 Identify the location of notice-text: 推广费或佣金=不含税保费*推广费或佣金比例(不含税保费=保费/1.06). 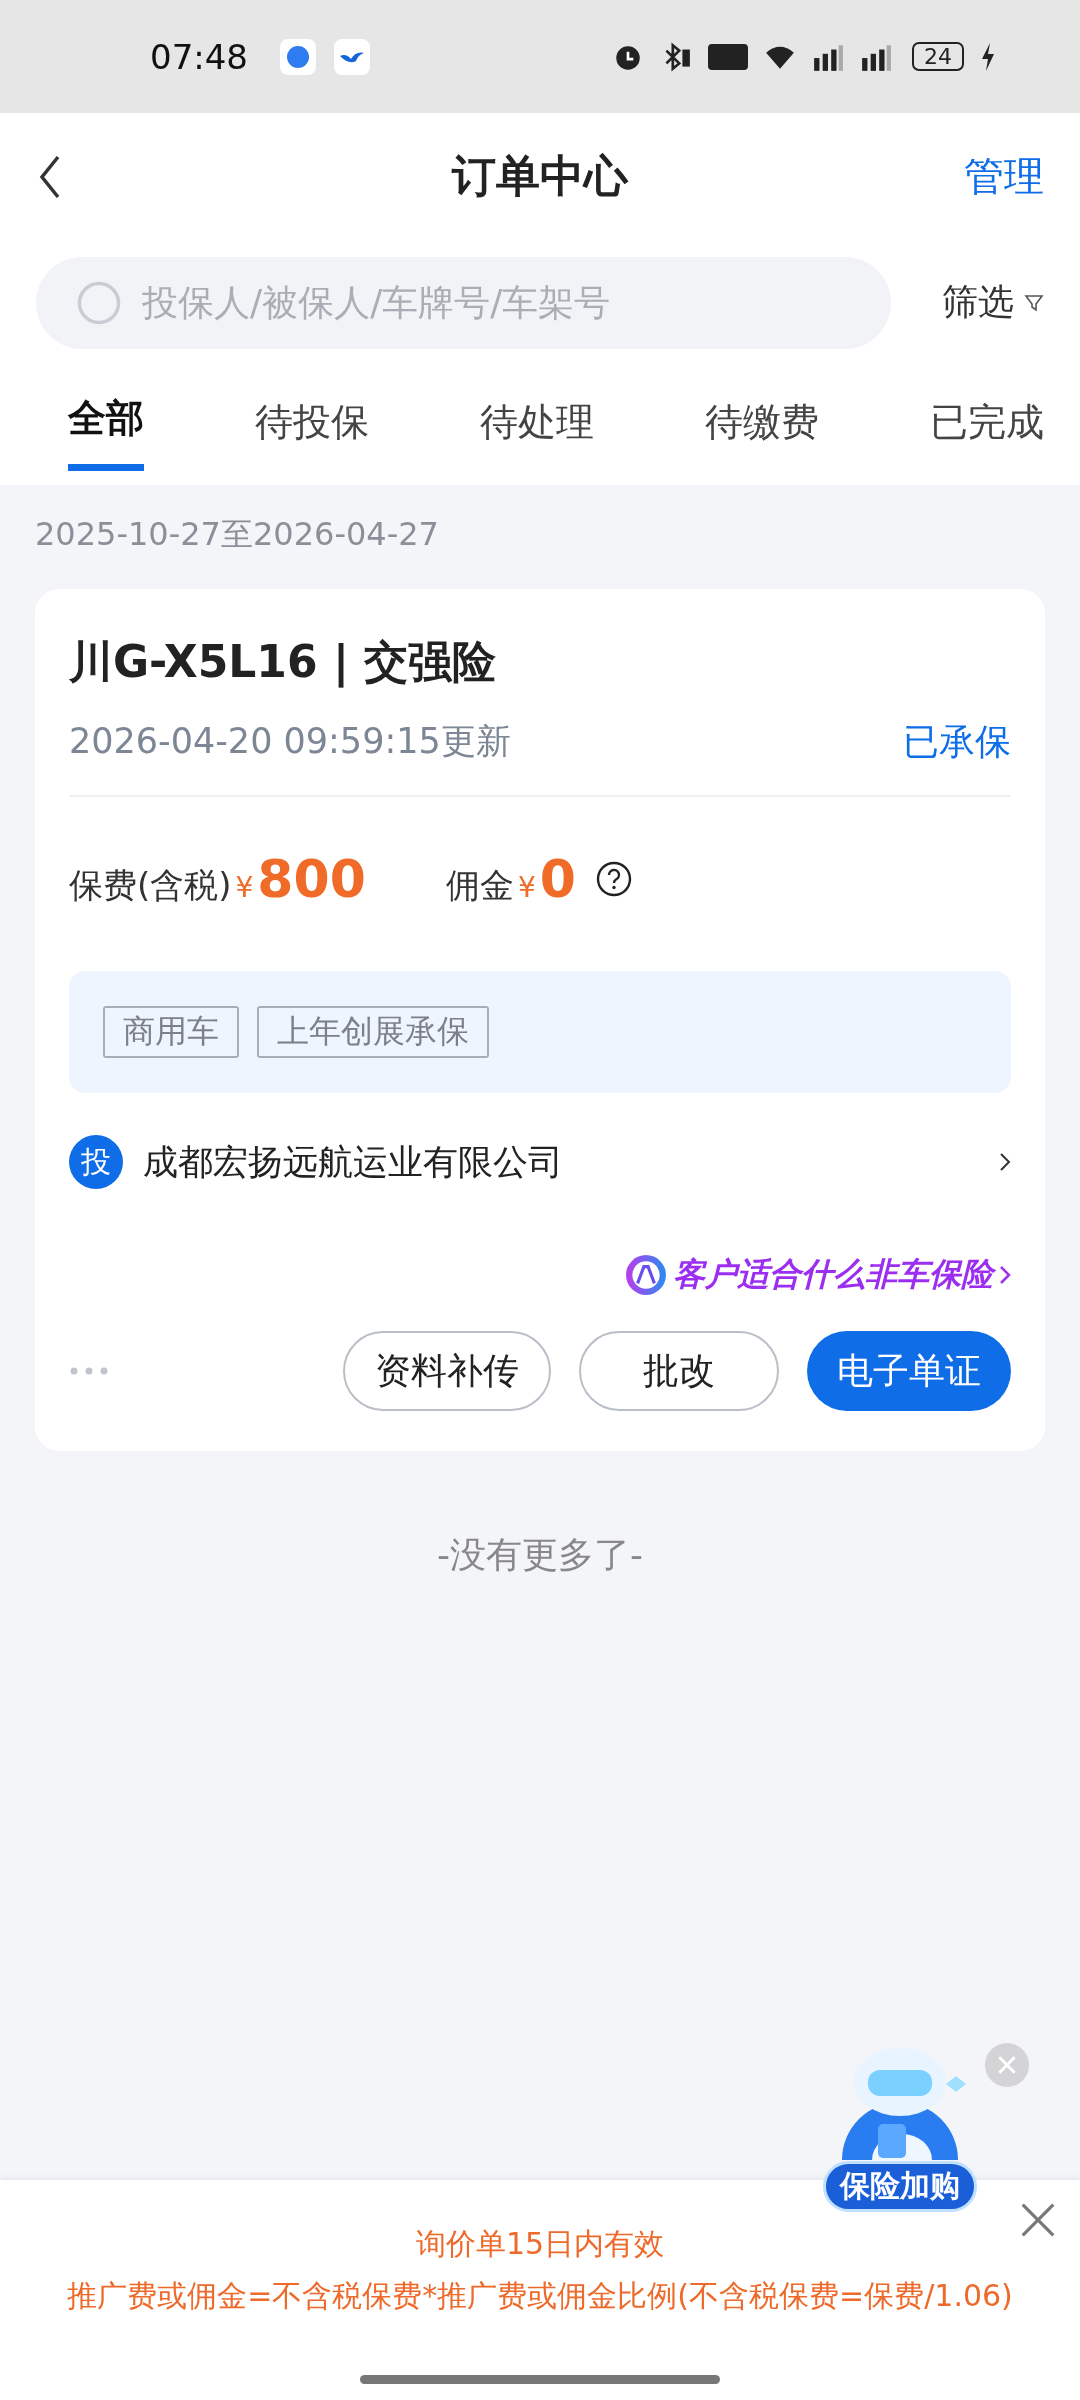
(540, 2296).